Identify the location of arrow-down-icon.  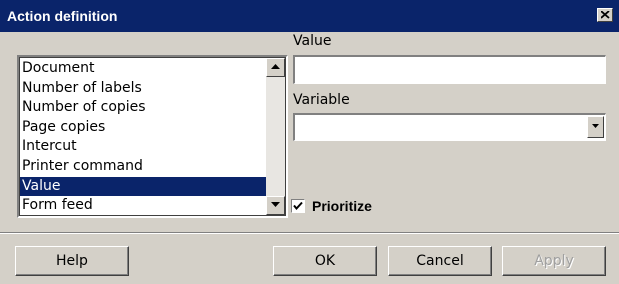
(275, 204).